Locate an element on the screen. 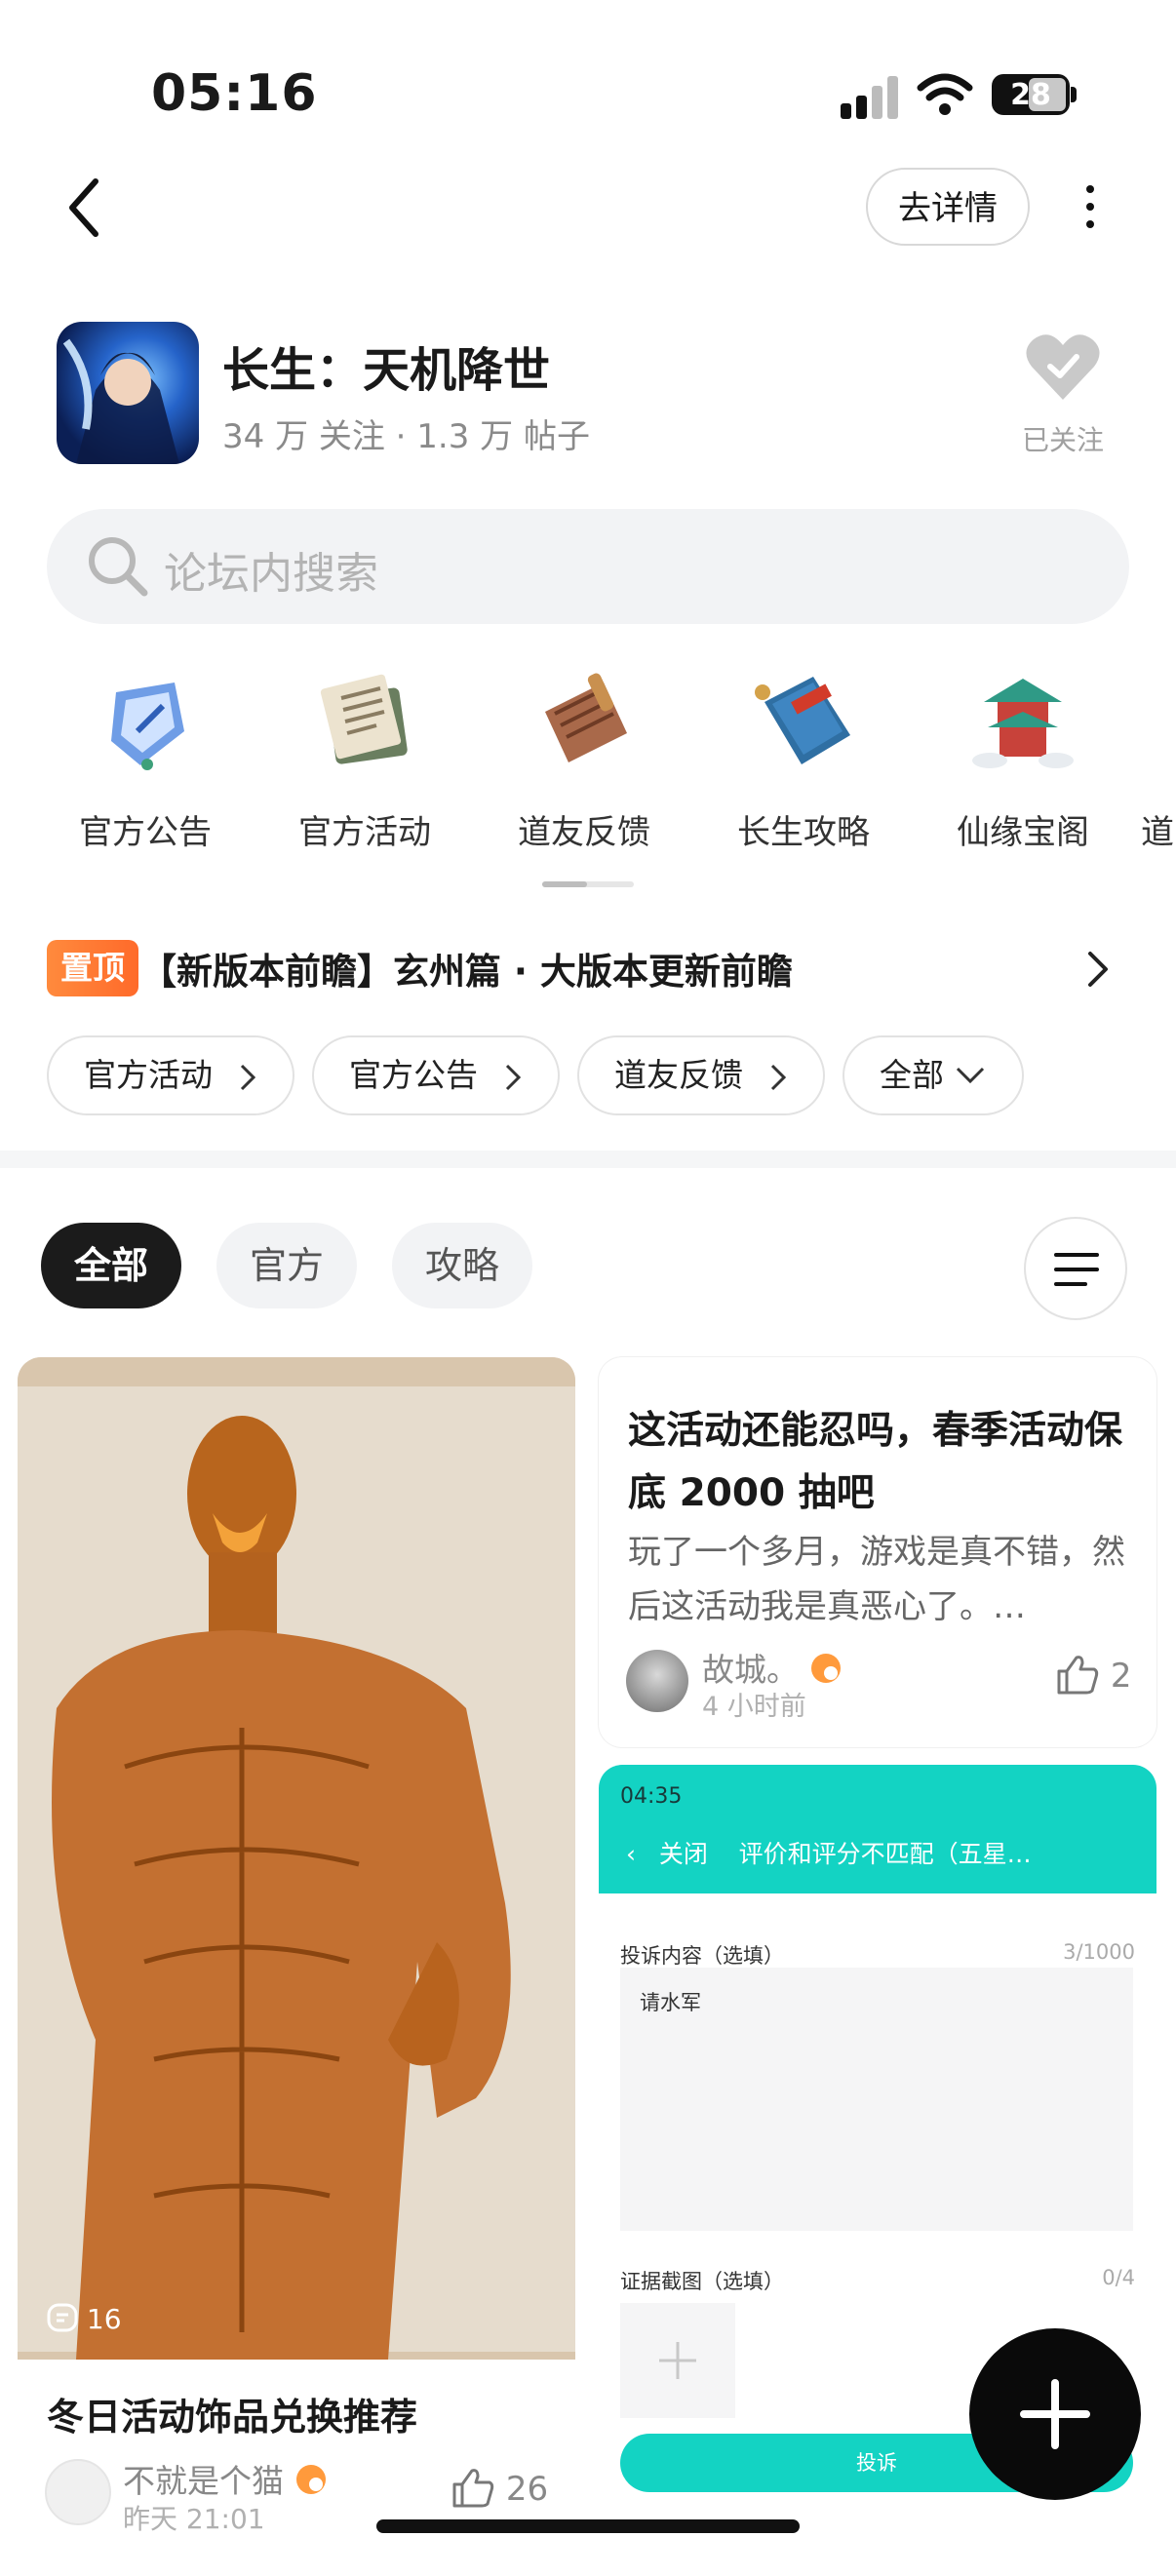 The height and width of the screenshot is (2576, 1176). category-feedback: 道友反馈 is located at coordinates (579, 760).